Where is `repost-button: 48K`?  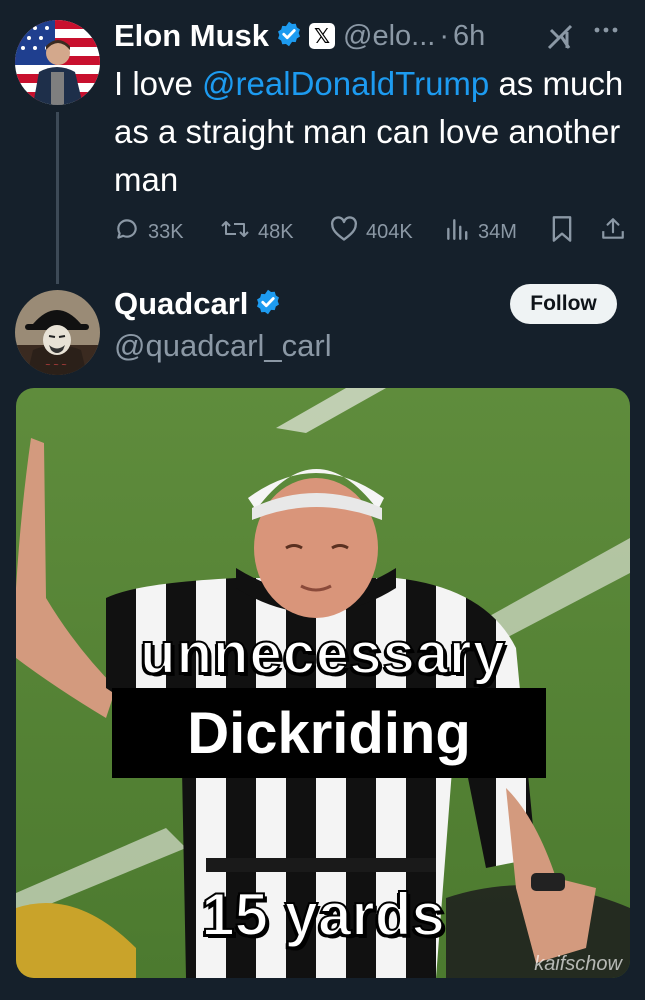
repost-button: 48K is located at coordinates (257, 232).